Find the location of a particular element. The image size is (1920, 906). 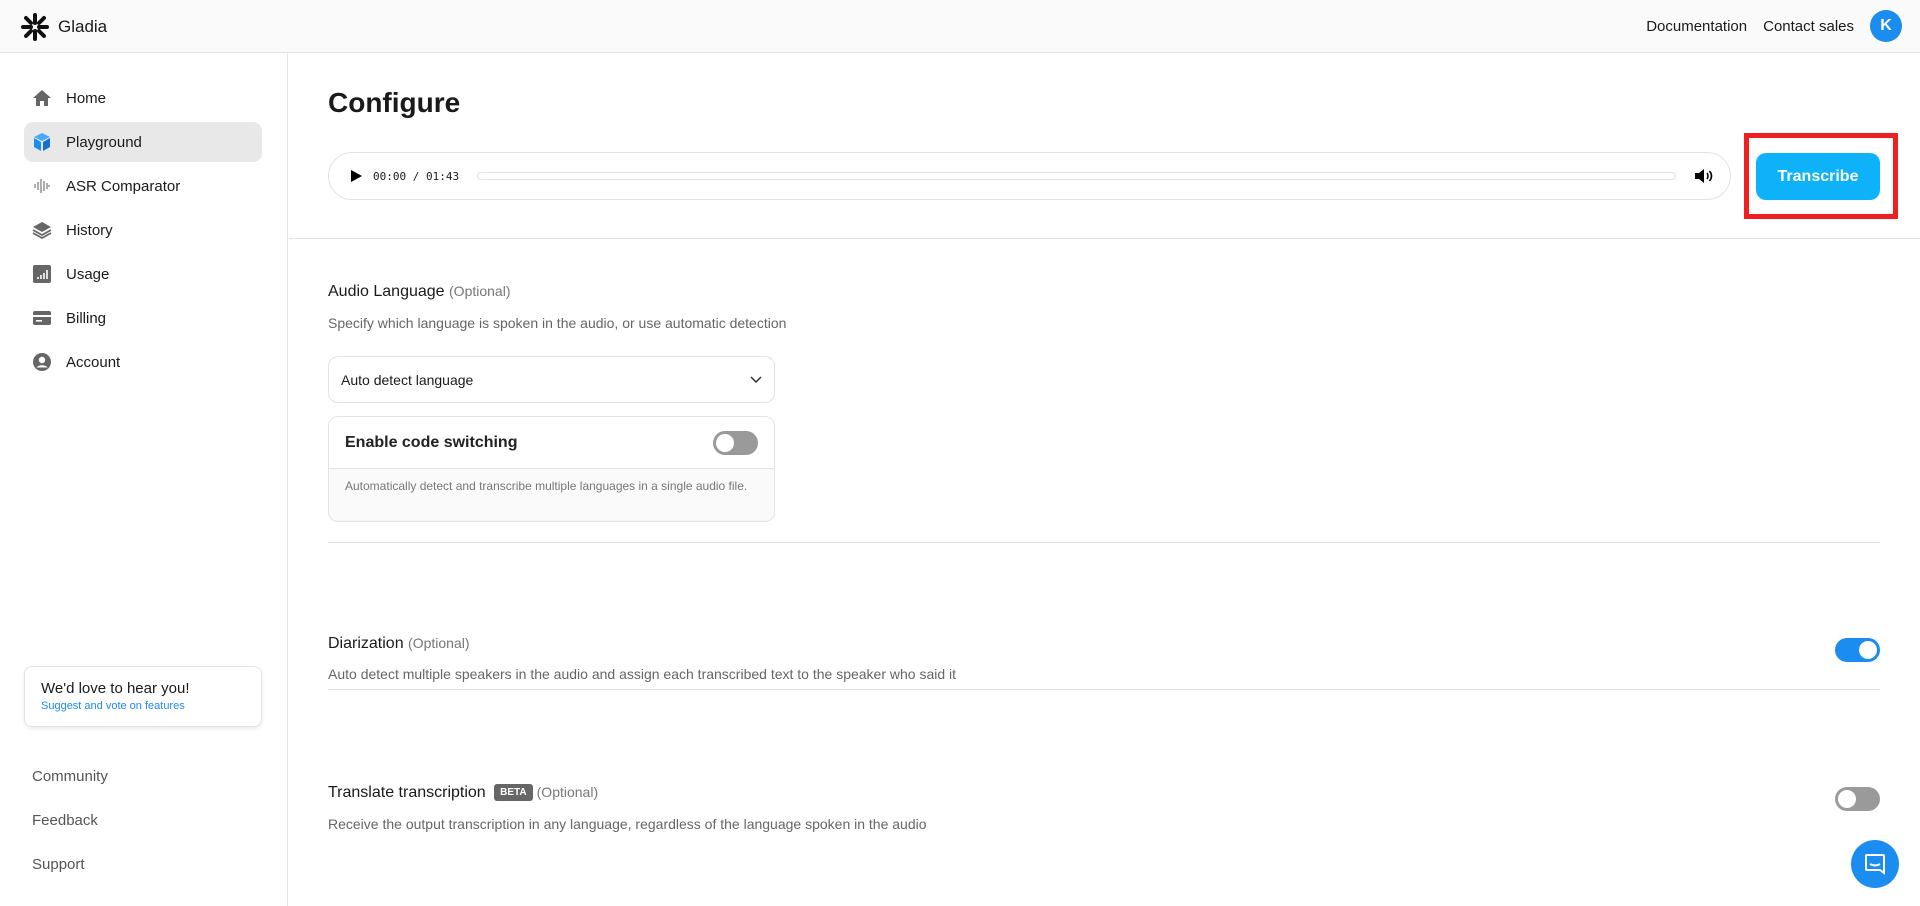

chevron-down-icon is located at coordinates (756, 379).